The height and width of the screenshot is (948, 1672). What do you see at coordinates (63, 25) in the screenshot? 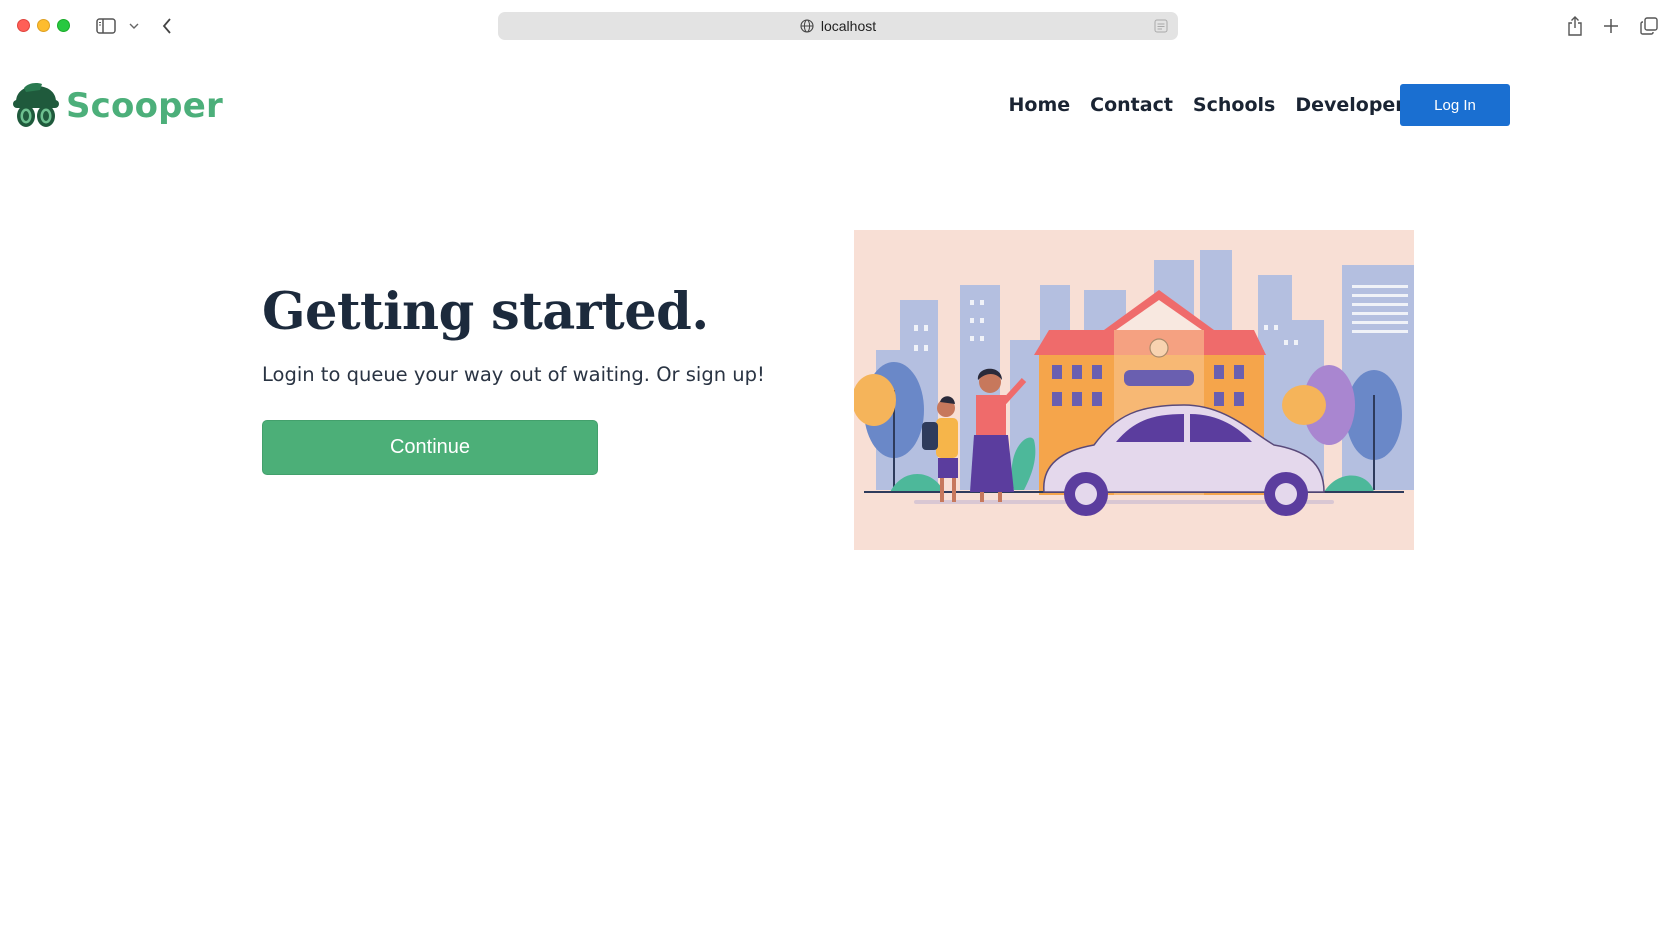
I see `maximize-window-button` at bounding box center [63, 25].